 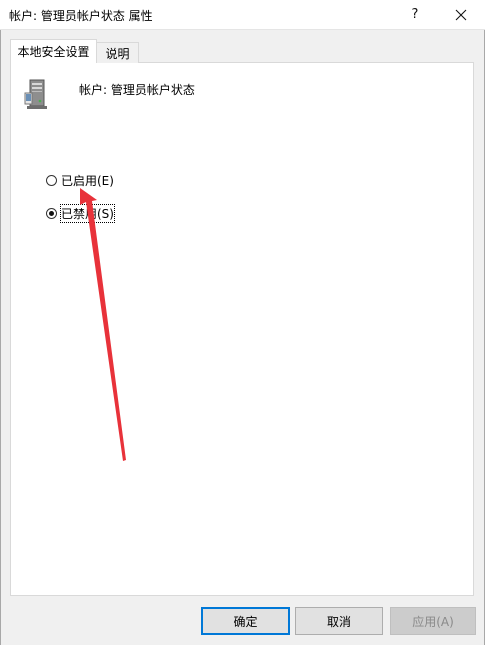 I want to click on radio-disabled: 已禁用(S), so click(x=80, y=213).